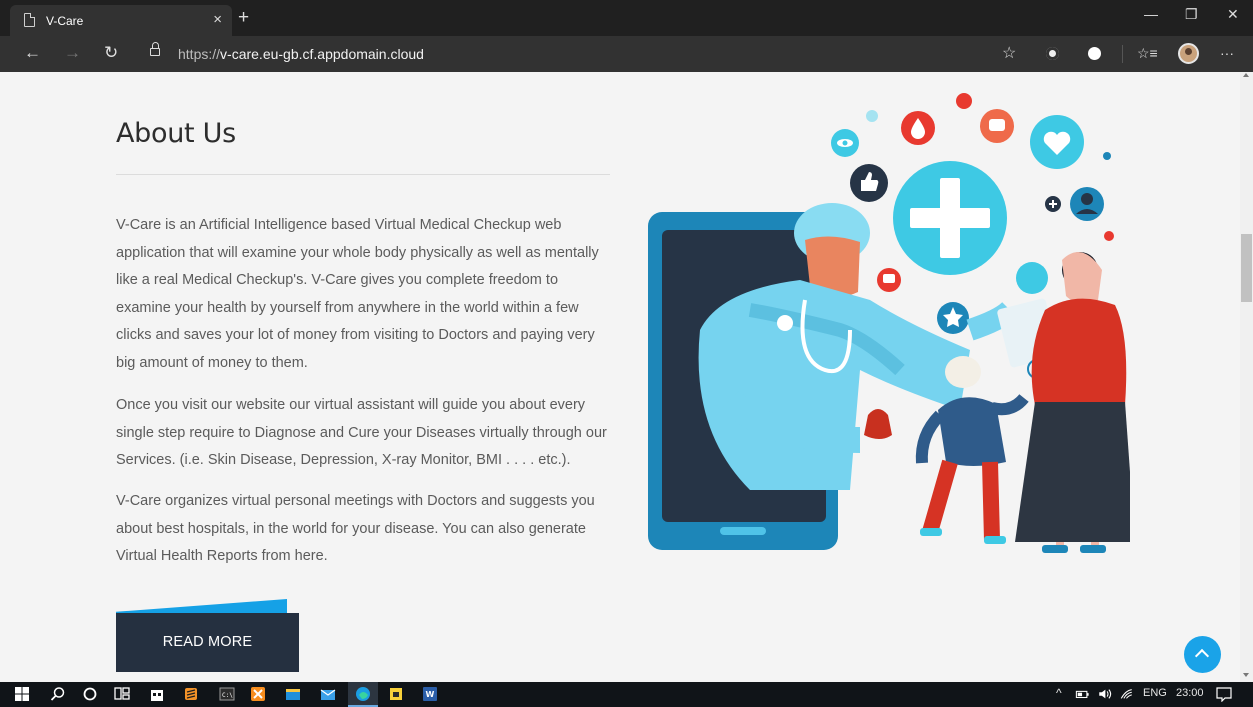 The width and height of the screenshot is (1253, 707). What do you see at coordinates (834, 385) in the screenshot?
I see `doctor-coat` at bounding box center [834, 385].